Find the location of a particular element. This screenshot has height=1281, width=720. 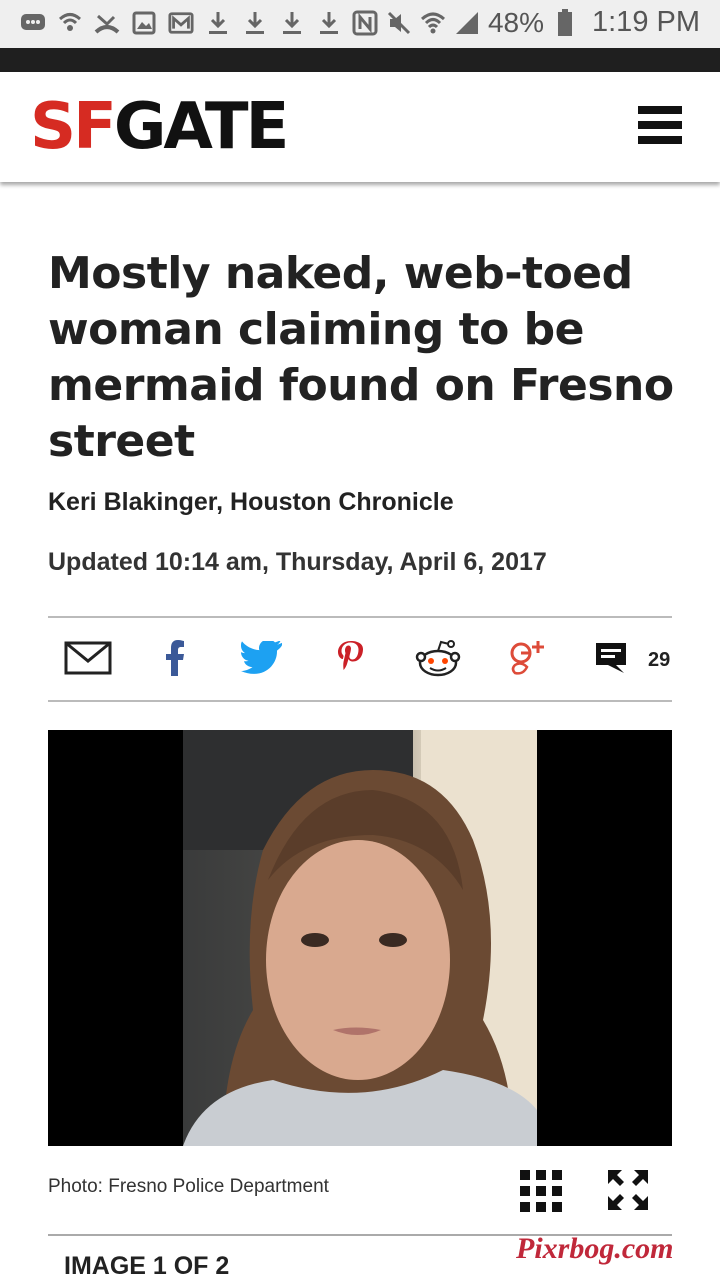

photo-caption: Photo: Fresno Police Department is located at coordinates (188, 1186).